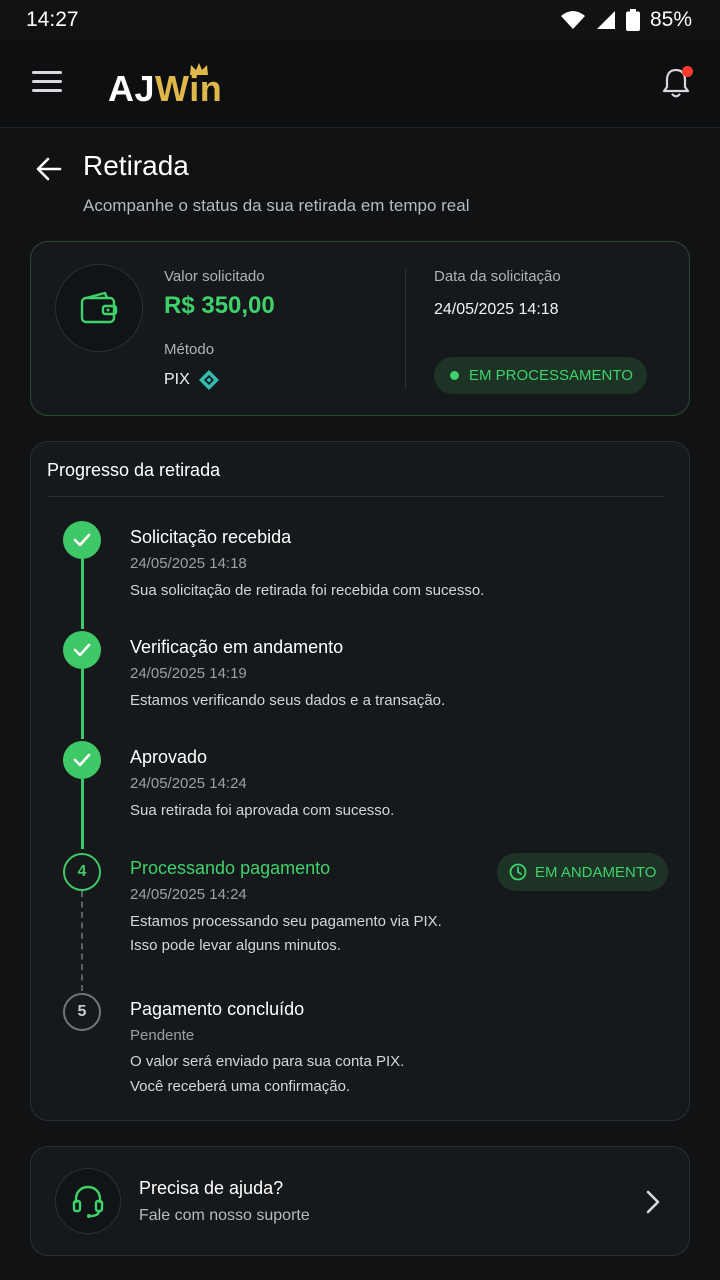 The image size is (720, 1280). I want to click on summary-divider, so click(405, 329).